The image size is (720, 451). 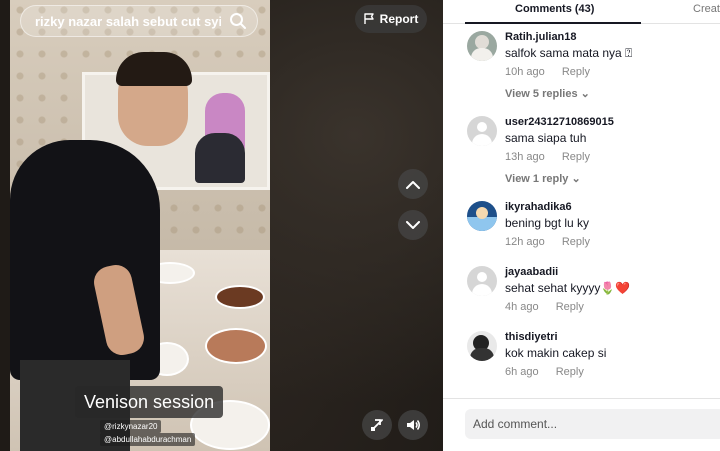 I want to click on next-video-button, so click(x=413, y=225).